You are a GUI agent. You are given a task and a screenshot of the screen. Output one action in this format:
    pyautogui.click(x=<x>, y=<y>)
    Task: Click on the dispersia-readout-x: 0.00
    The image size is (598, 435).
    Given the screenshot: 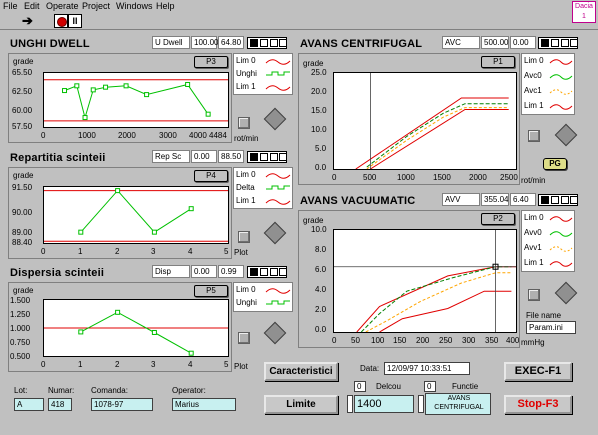 What is the action you would take?
    pyautogui.click(x=204, y=271)
    